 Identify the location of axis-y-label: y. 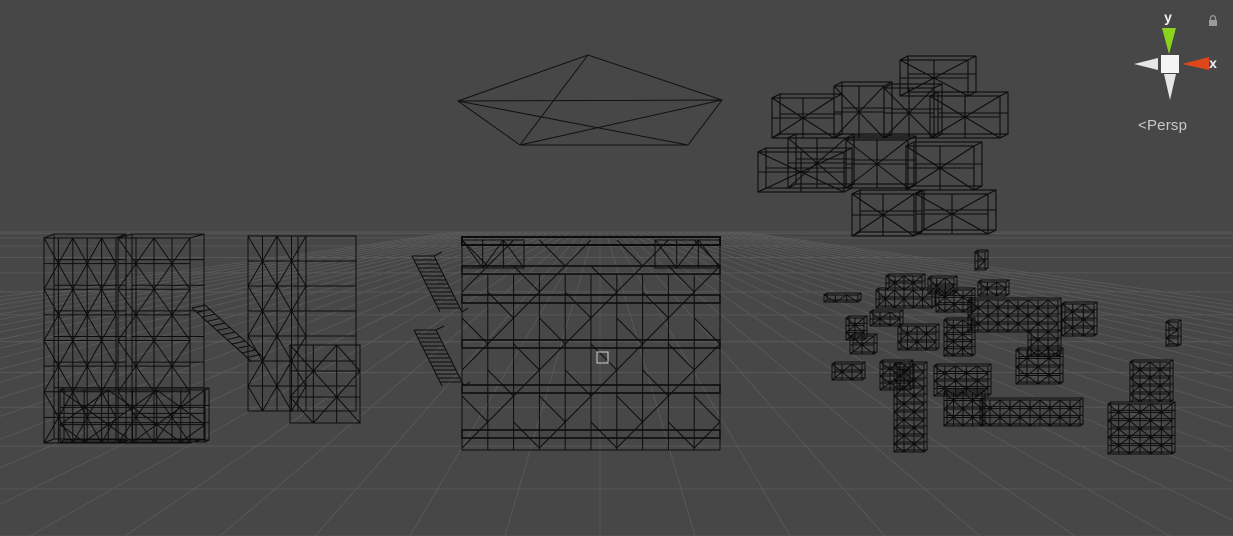
(1168, 17).